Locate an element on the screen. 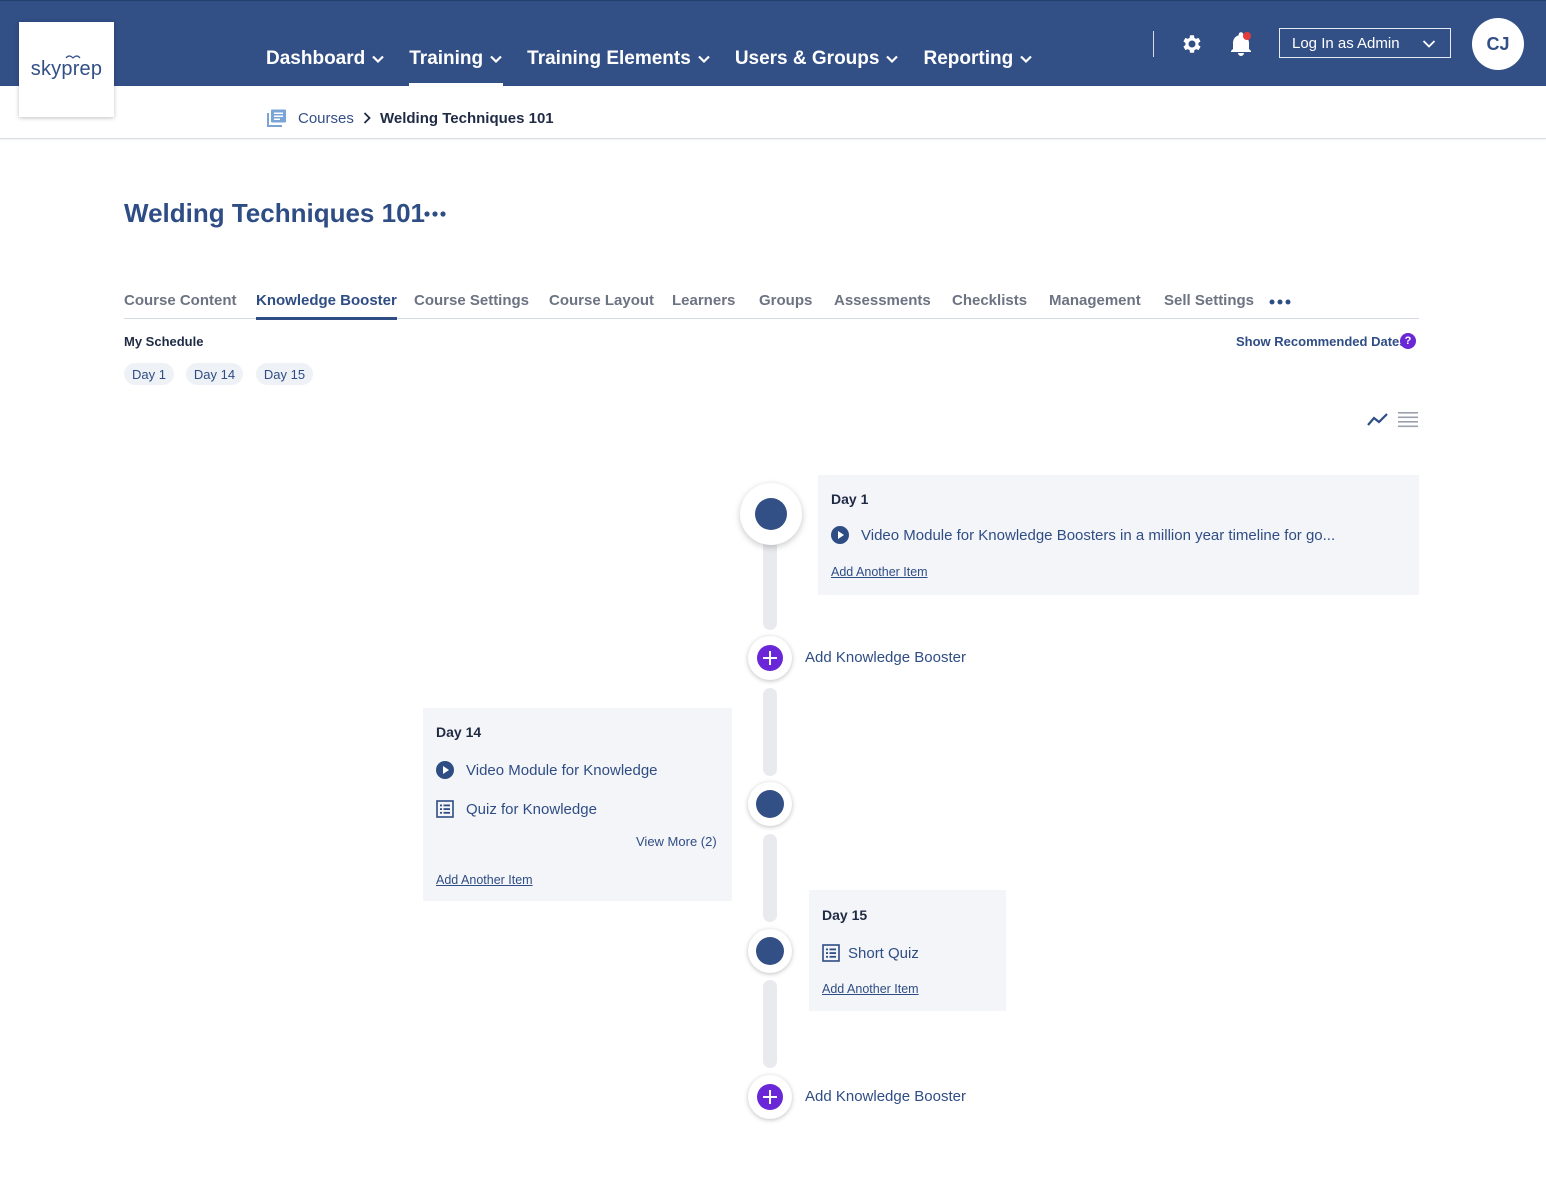  help-icon-glyph: ? is located at coordinates (1408, 341).